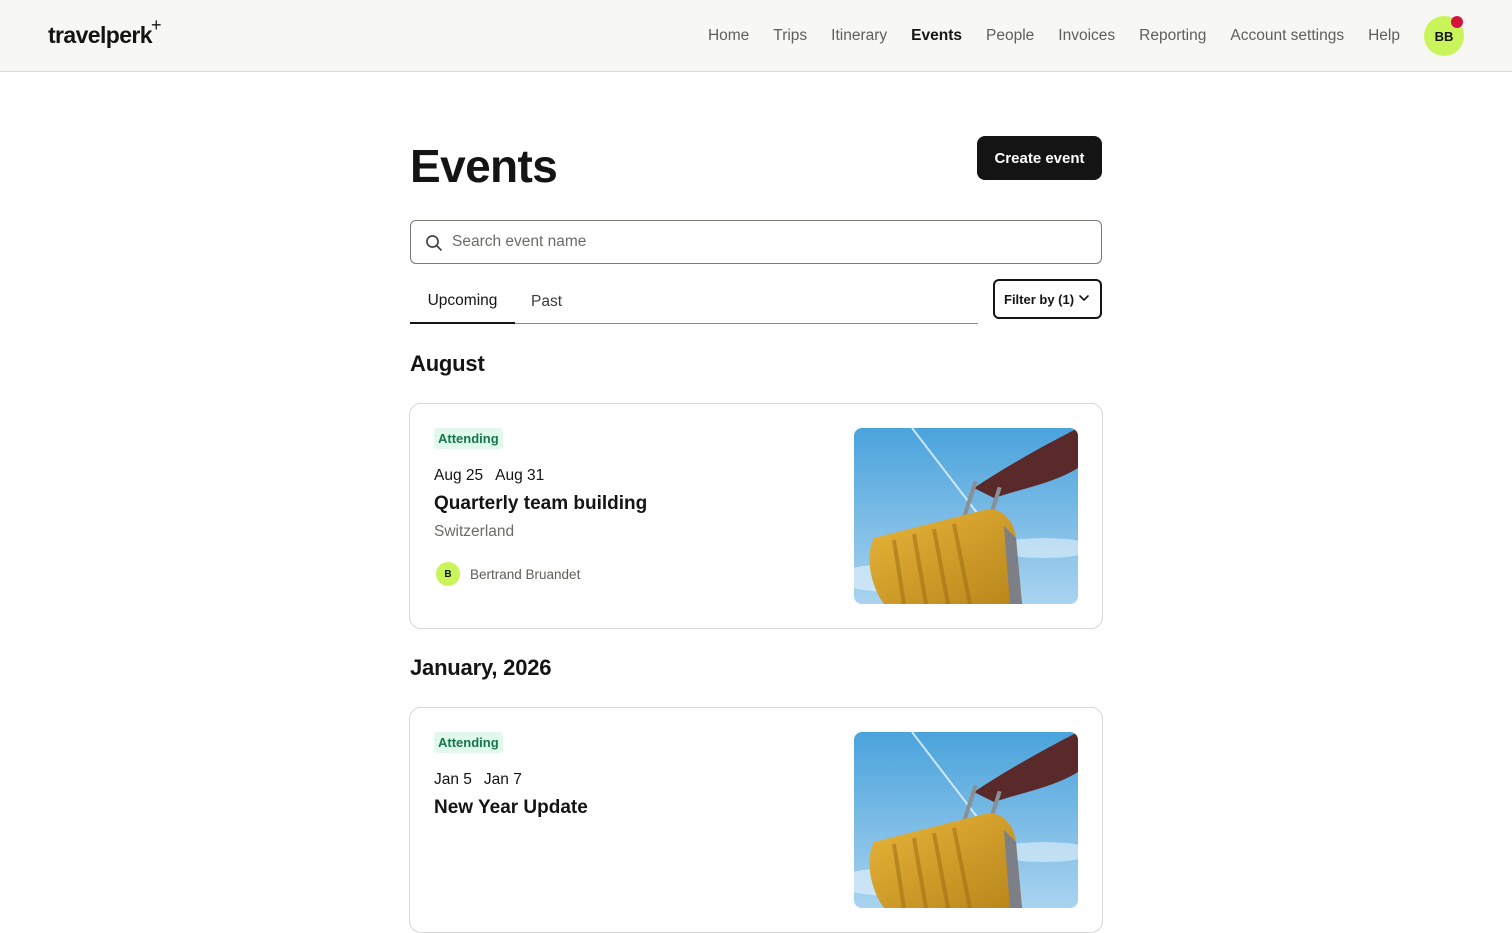  I want to click on event-card: Attending Jan 5 Jan 7 New Year Update, so click(756, 820).